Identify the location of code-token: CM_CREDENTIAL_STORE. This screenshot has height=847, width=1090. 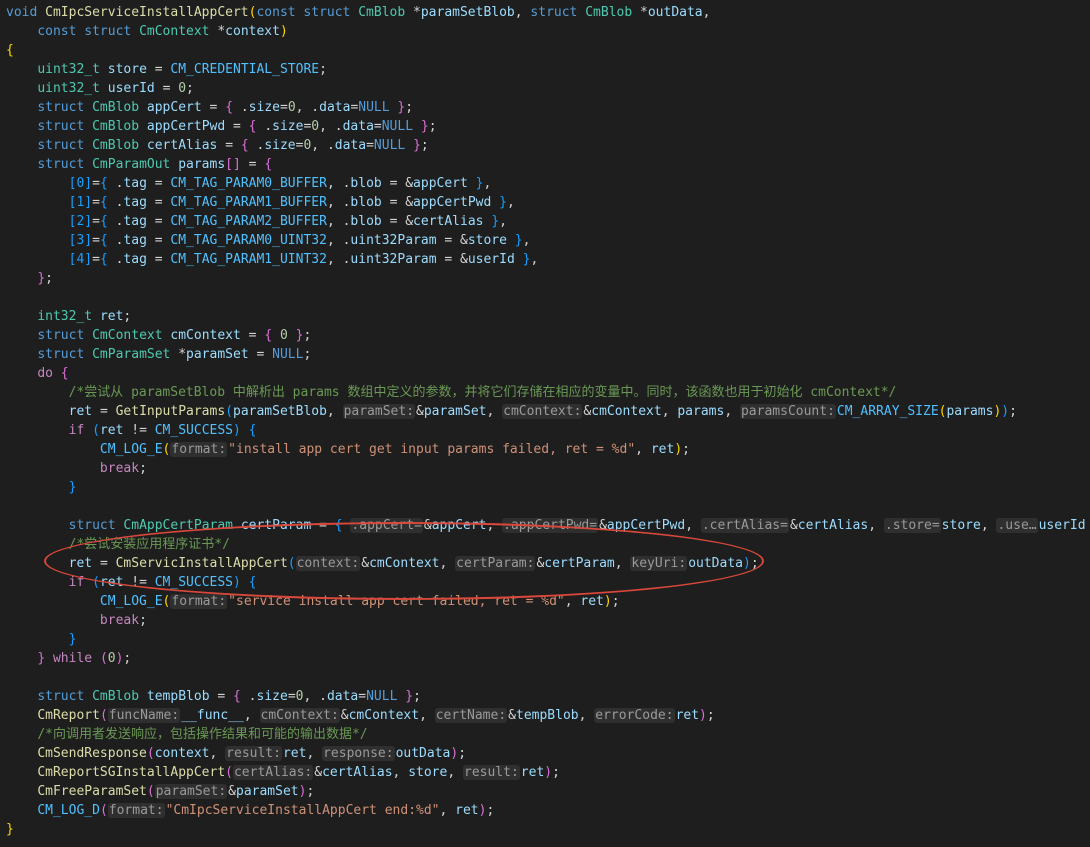
(245, 69).